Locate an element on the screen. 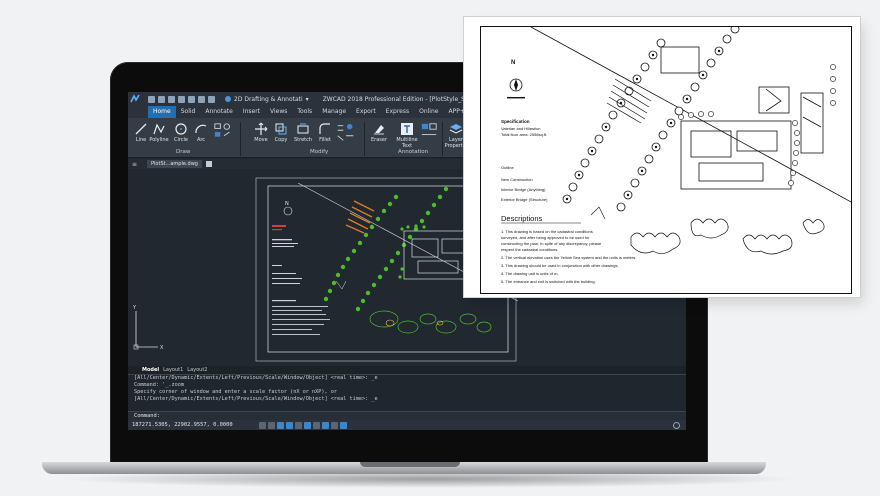 The width and height of the screenshot is (880, 496). settings-icon is located at coordinates (676, 425).